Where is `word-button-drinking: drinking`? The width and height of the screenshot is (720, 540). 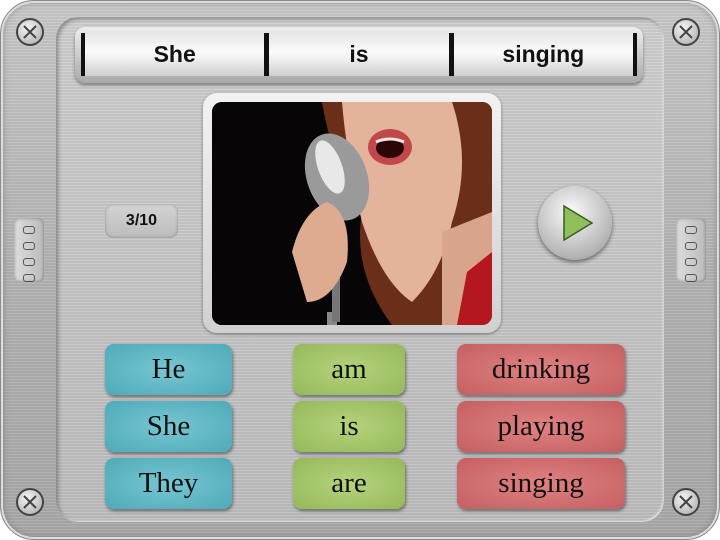 word-button-drinking: drinking is located at coordinates (541, 369).